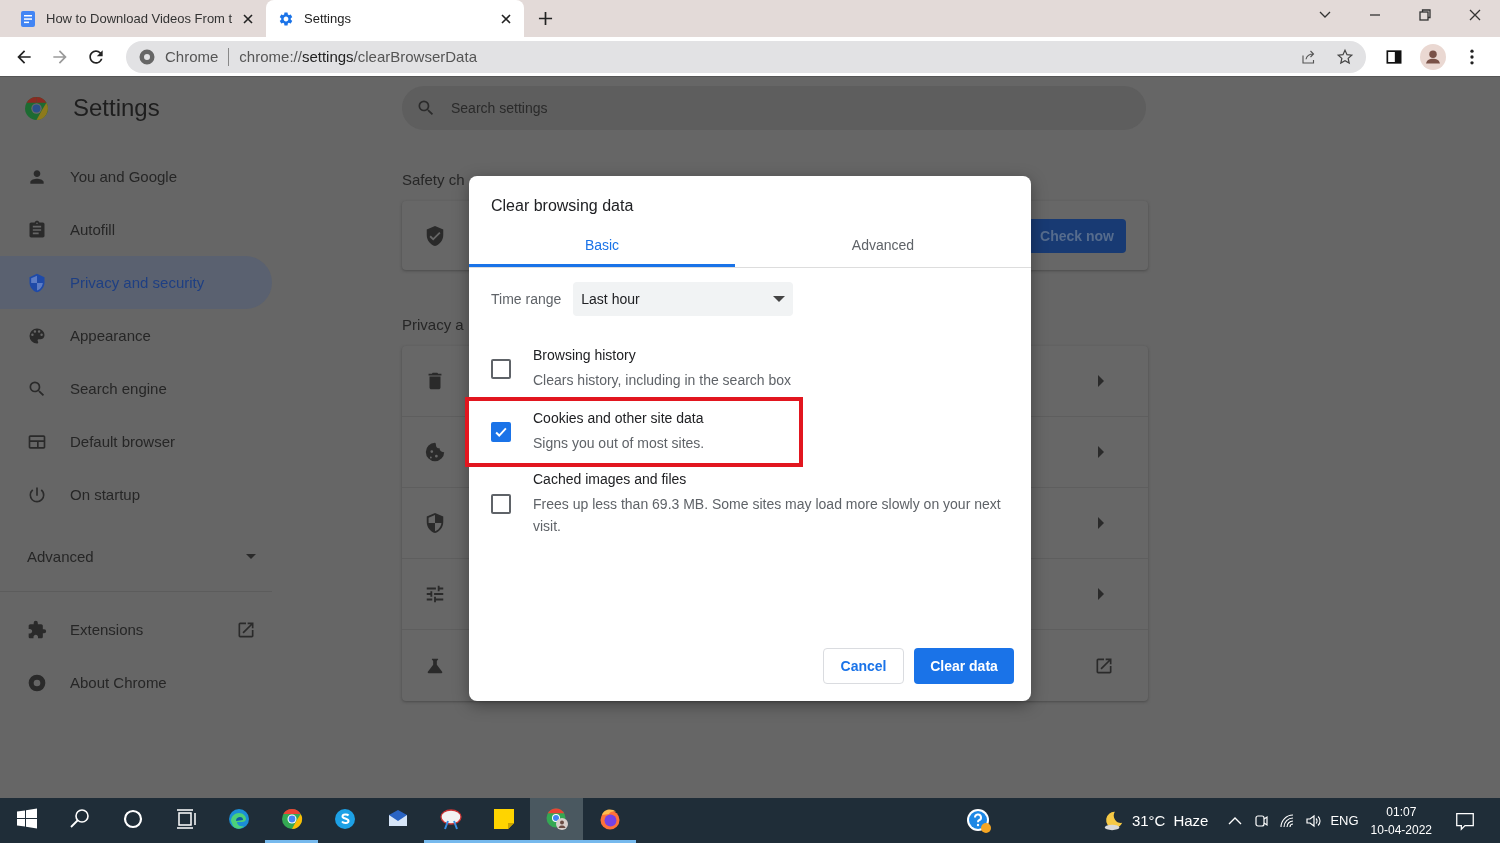 This screenshot has height=843, width=1500. What do you see at coordinates (503, 819) in the screenshot?
I see `sticky-note-icon` at bounding box center [503, 819].